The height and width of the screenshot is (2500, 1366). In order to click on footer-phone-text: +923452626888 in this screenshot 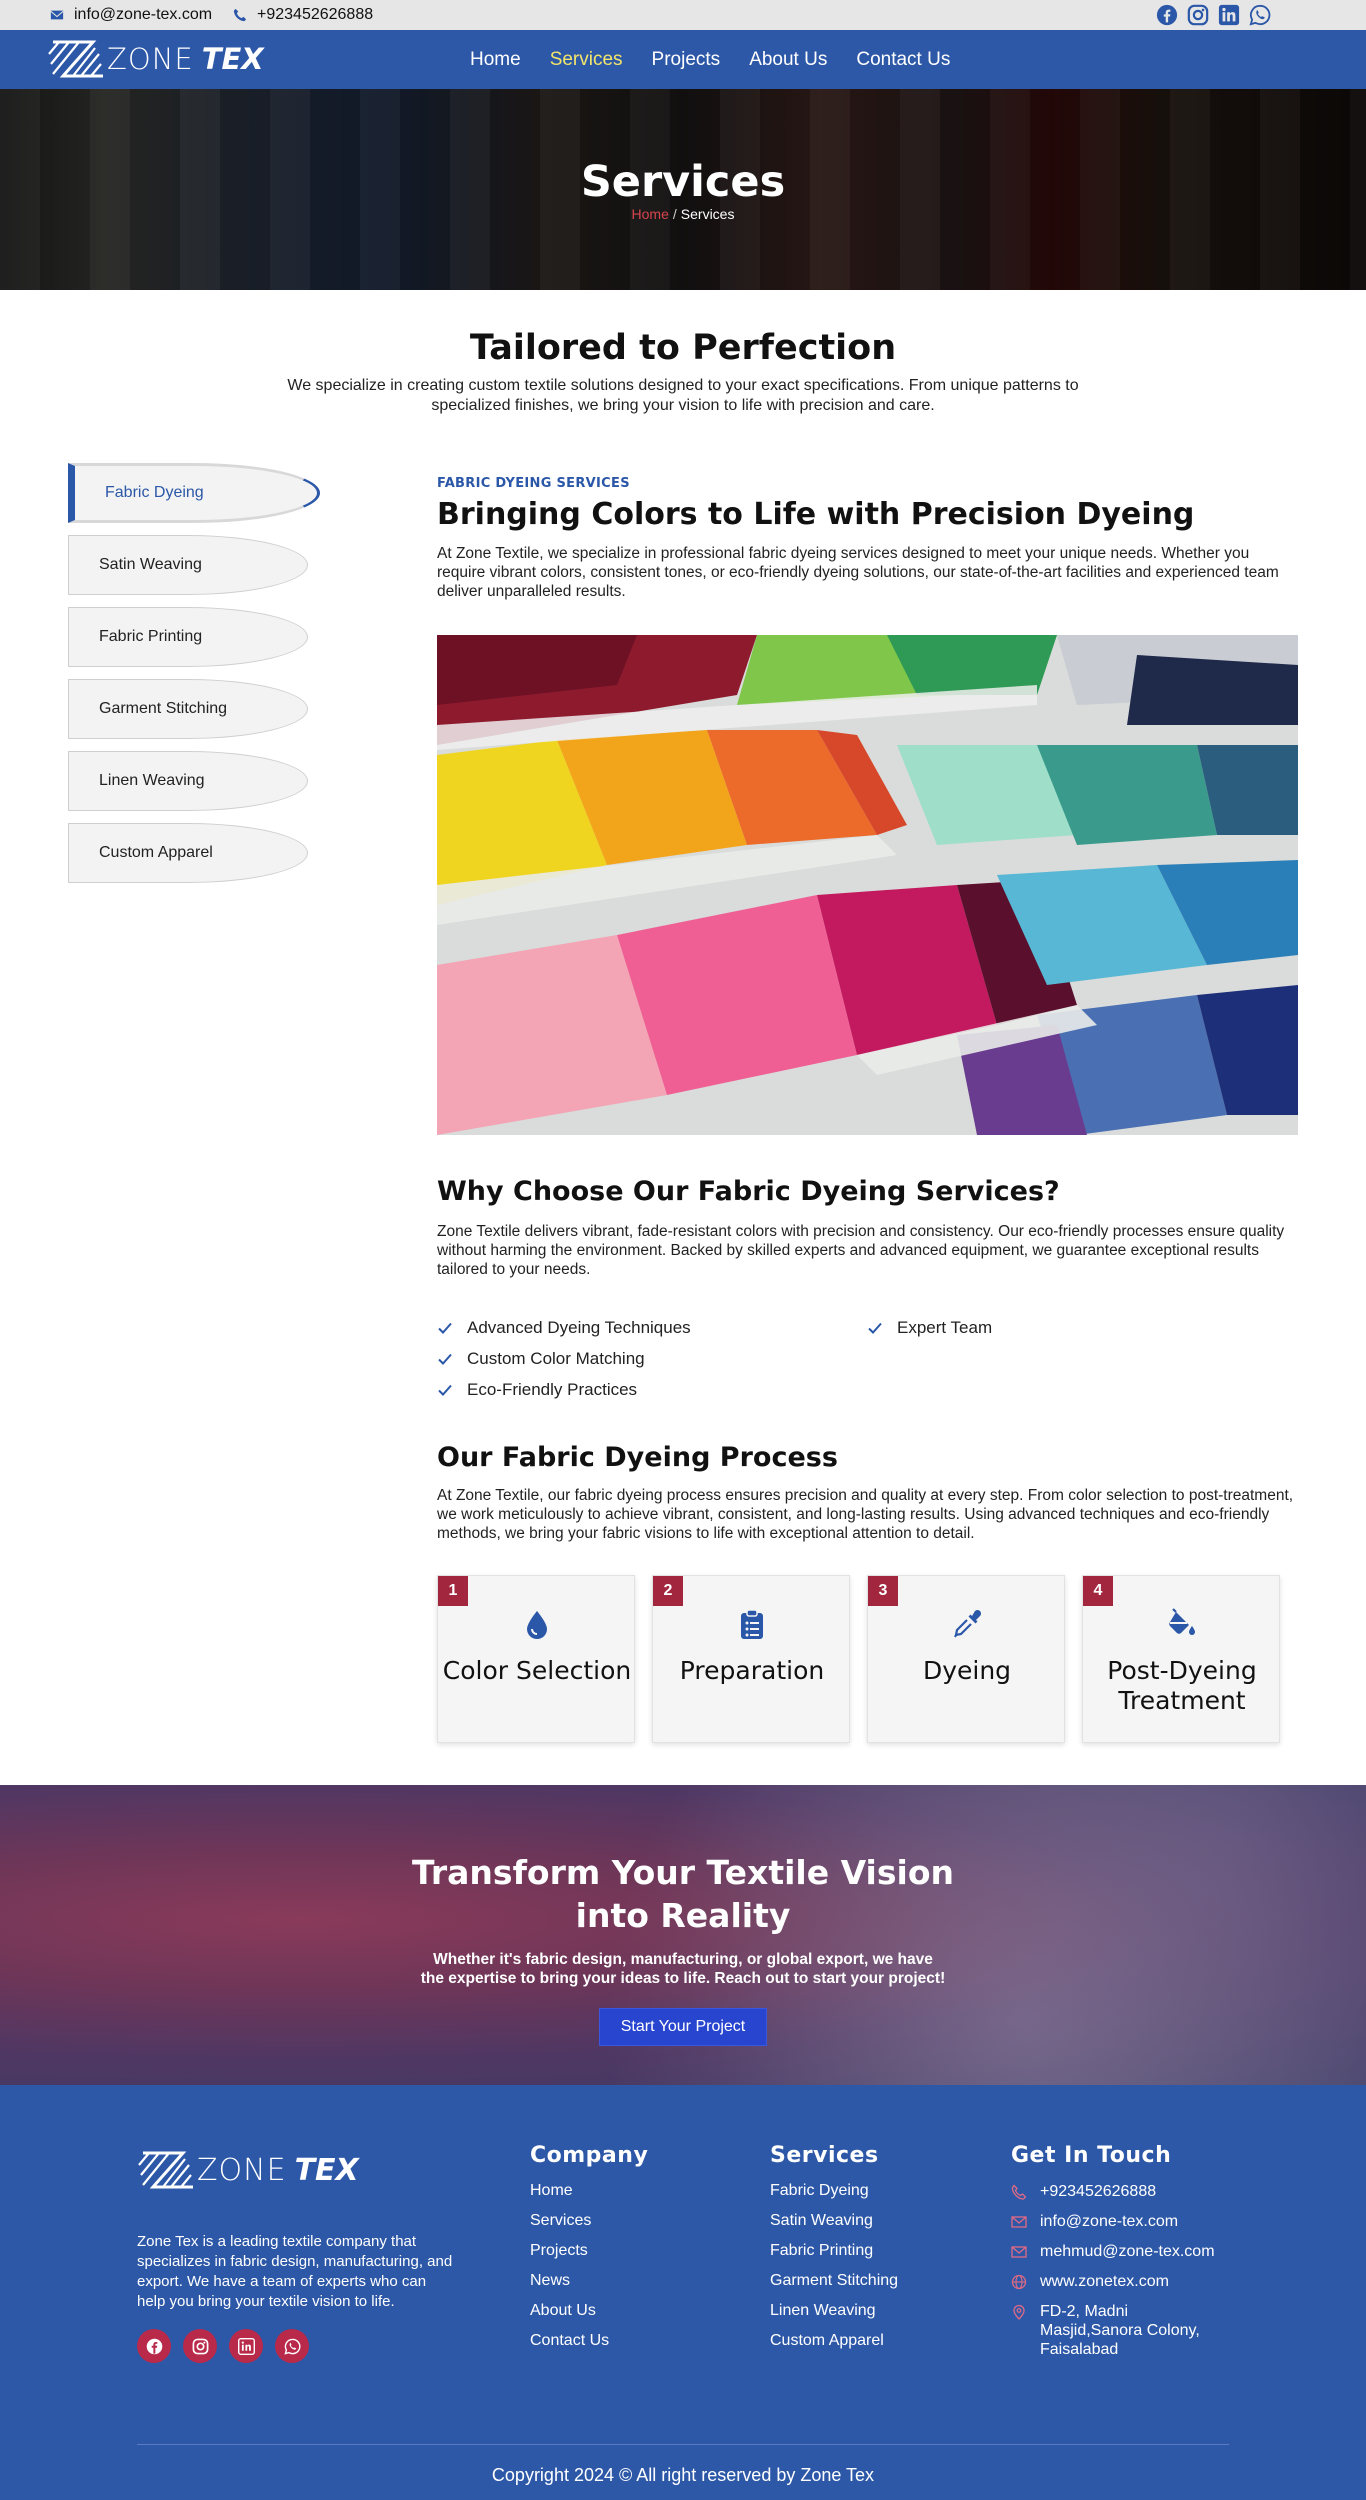, I will do `click(1098, 2191)`.